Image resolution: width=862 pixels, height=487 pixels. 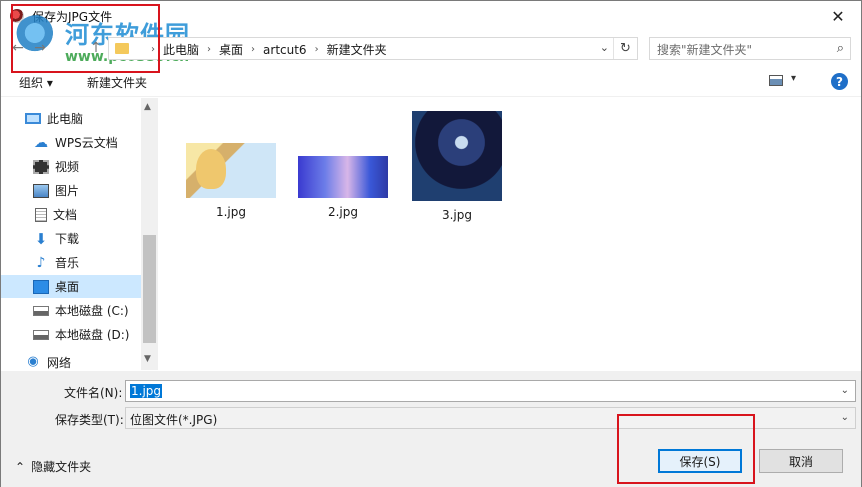 I want to click on view-dropdown-icon: ▾, so click(x=793, y=78).